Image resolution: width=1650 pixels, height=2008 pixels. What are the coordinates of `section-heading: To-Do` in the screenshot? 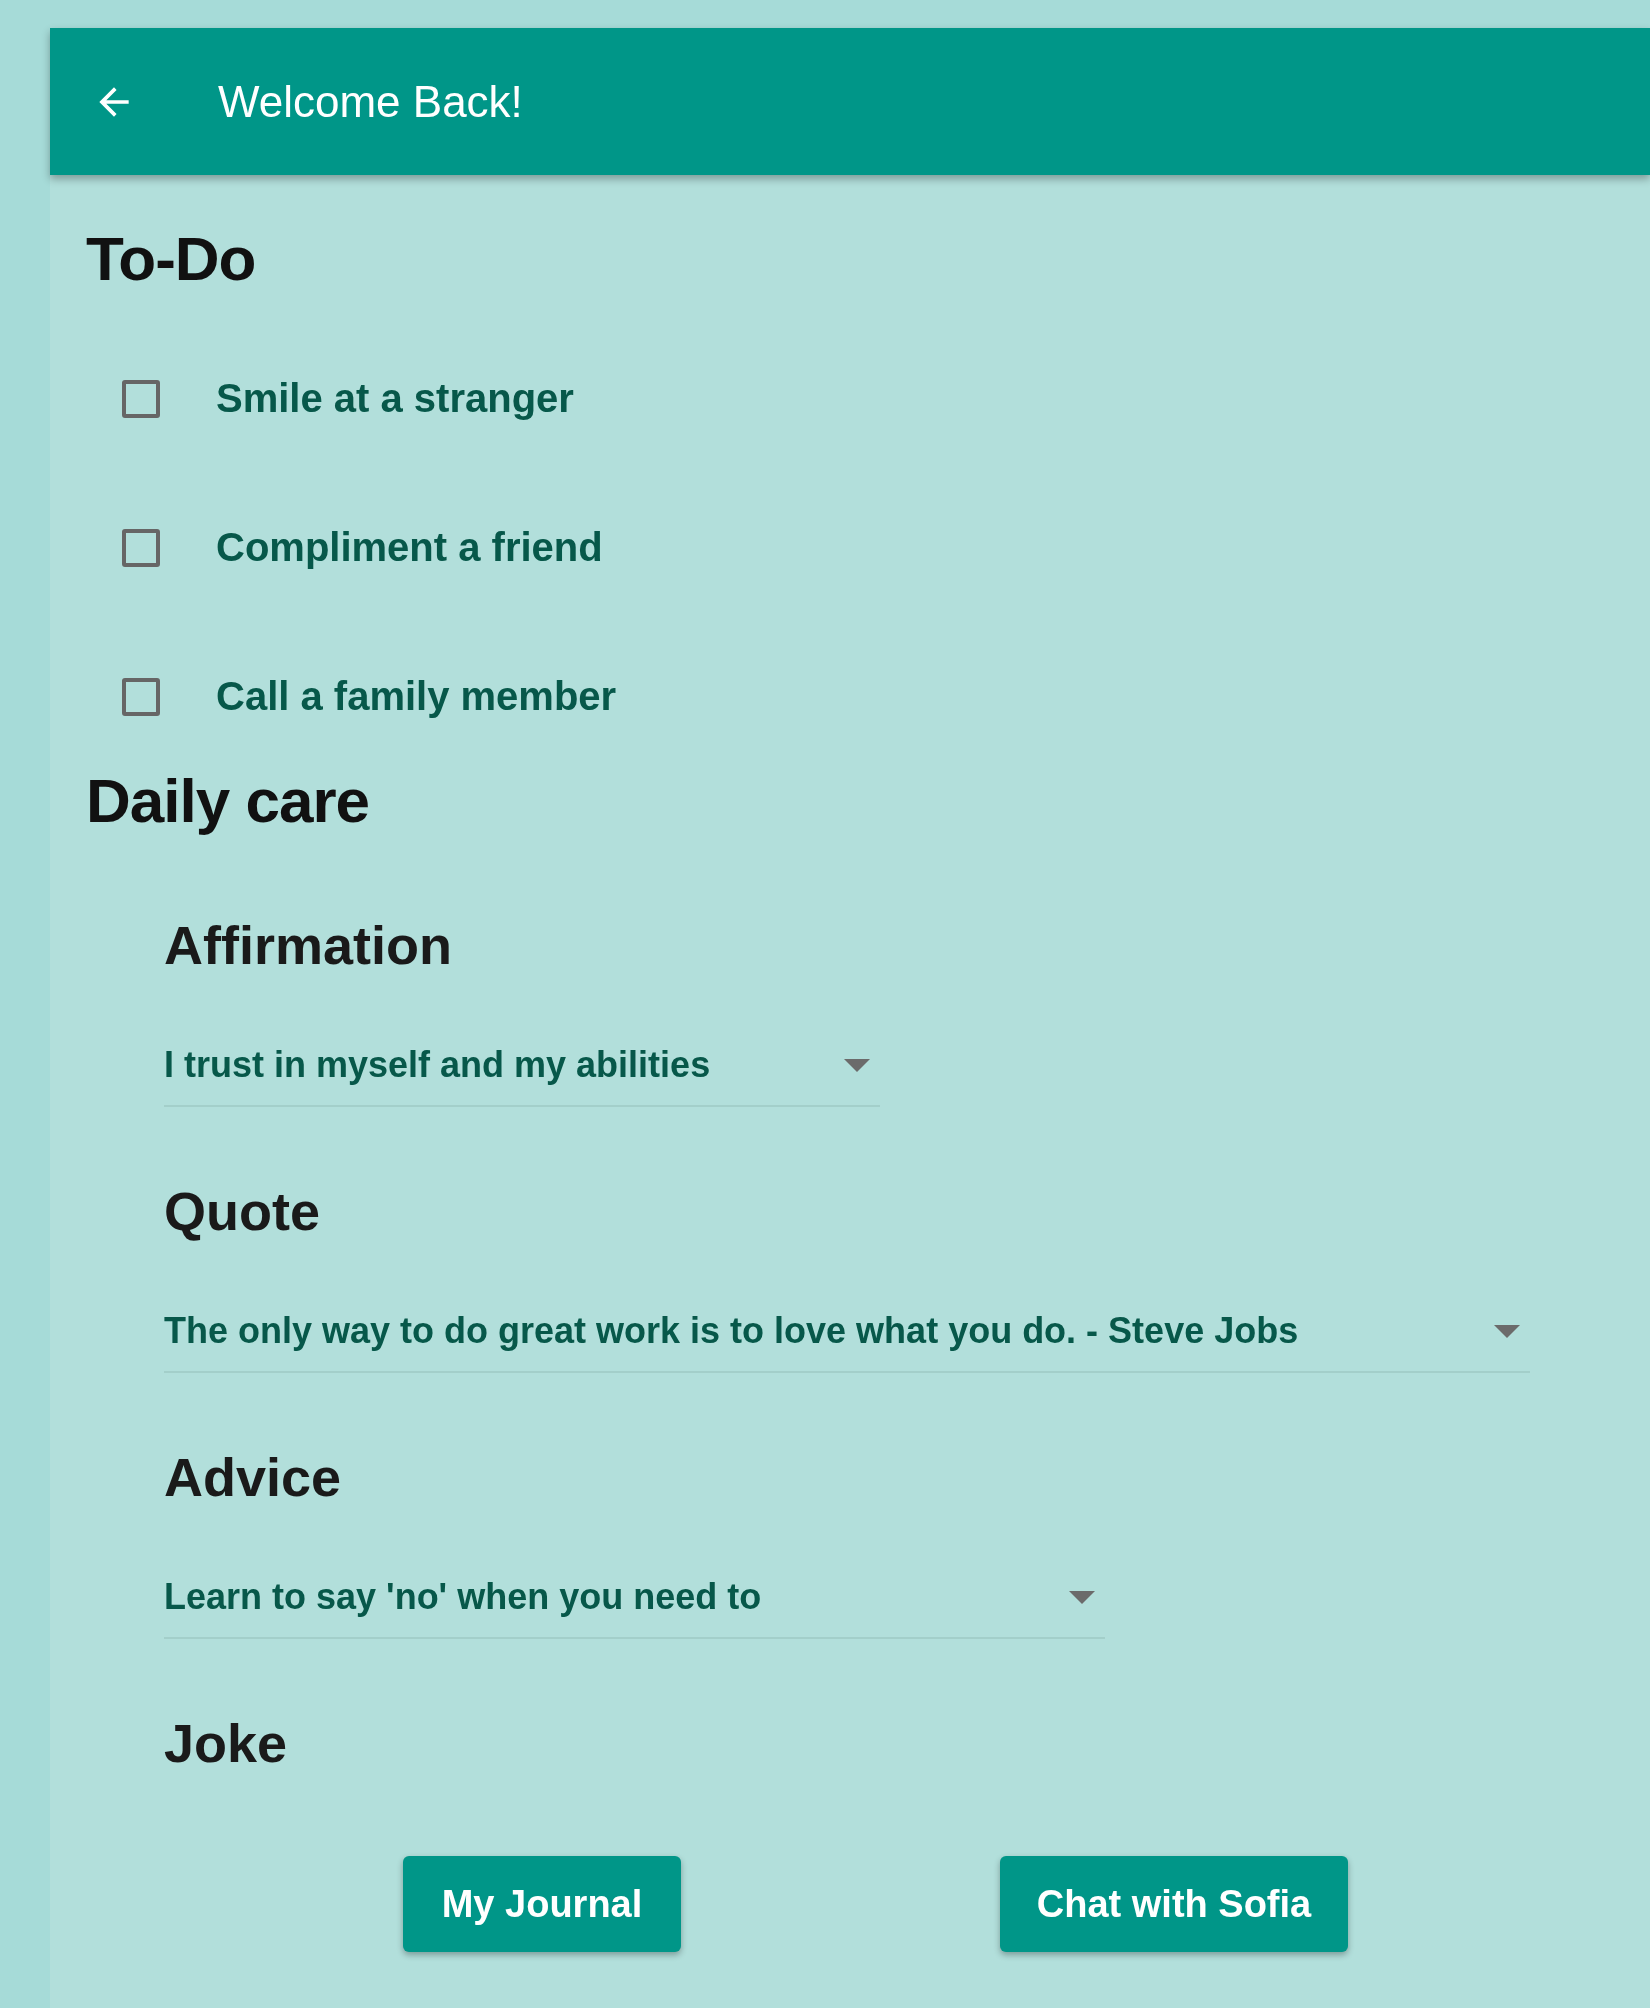 It's located at (171, 258).